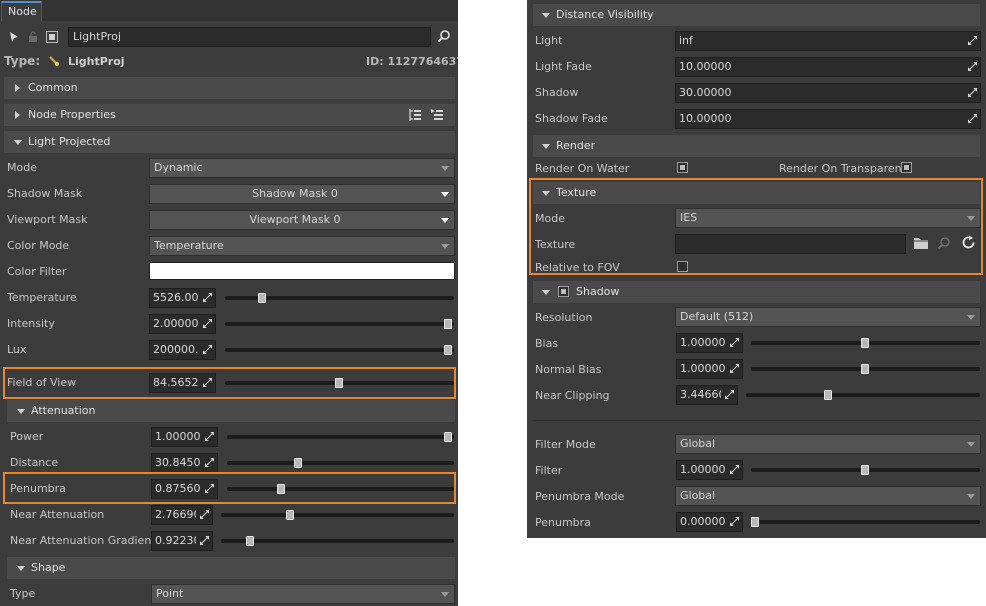 The width and height of the screenshot is (986, 606). Describe the element at coordinates (709, 522) in the screenshot. I see `shadow-penumbra-input: 0.00000` at that location.